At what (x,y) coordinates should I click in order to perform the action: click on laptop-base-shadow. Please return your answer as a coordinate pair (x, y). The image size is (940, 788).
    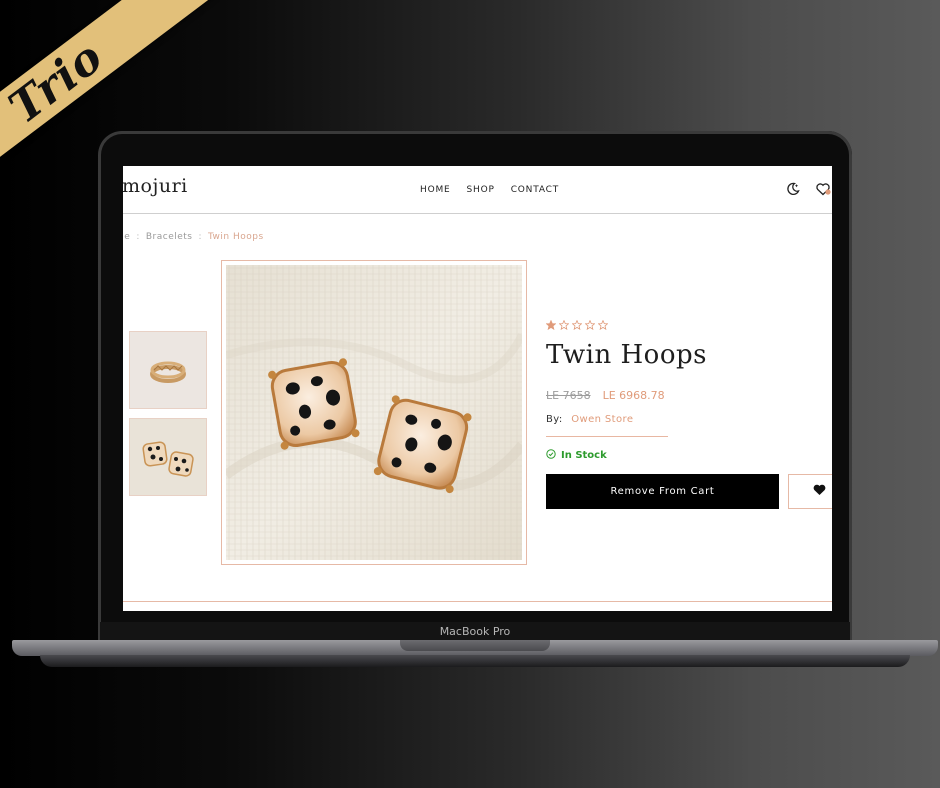
    Looking at the image, I should click on (475, 661).